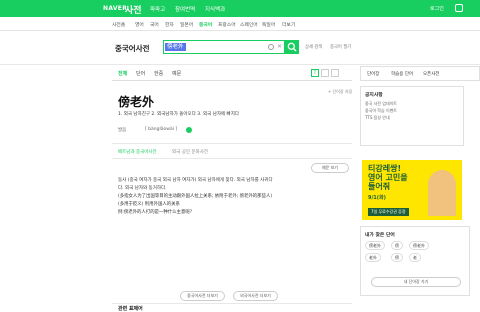 This screenshot has width=480, height=312. What do you see at coordinates (122, 73) in the screenshot?
I see `tab-all: 전체` at bounding box center [122, 73].